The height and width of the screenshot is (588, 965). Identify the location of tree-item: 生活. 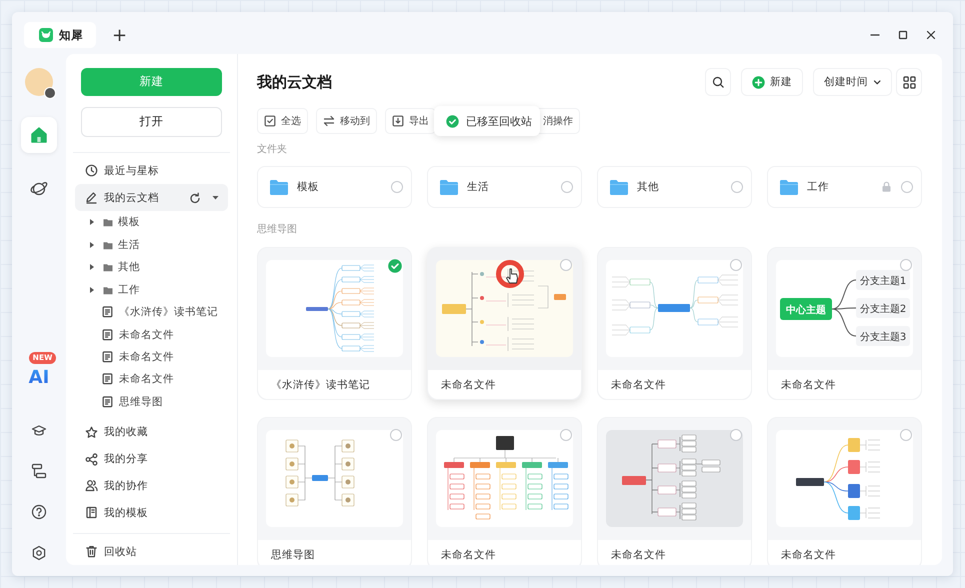
(151, 245).